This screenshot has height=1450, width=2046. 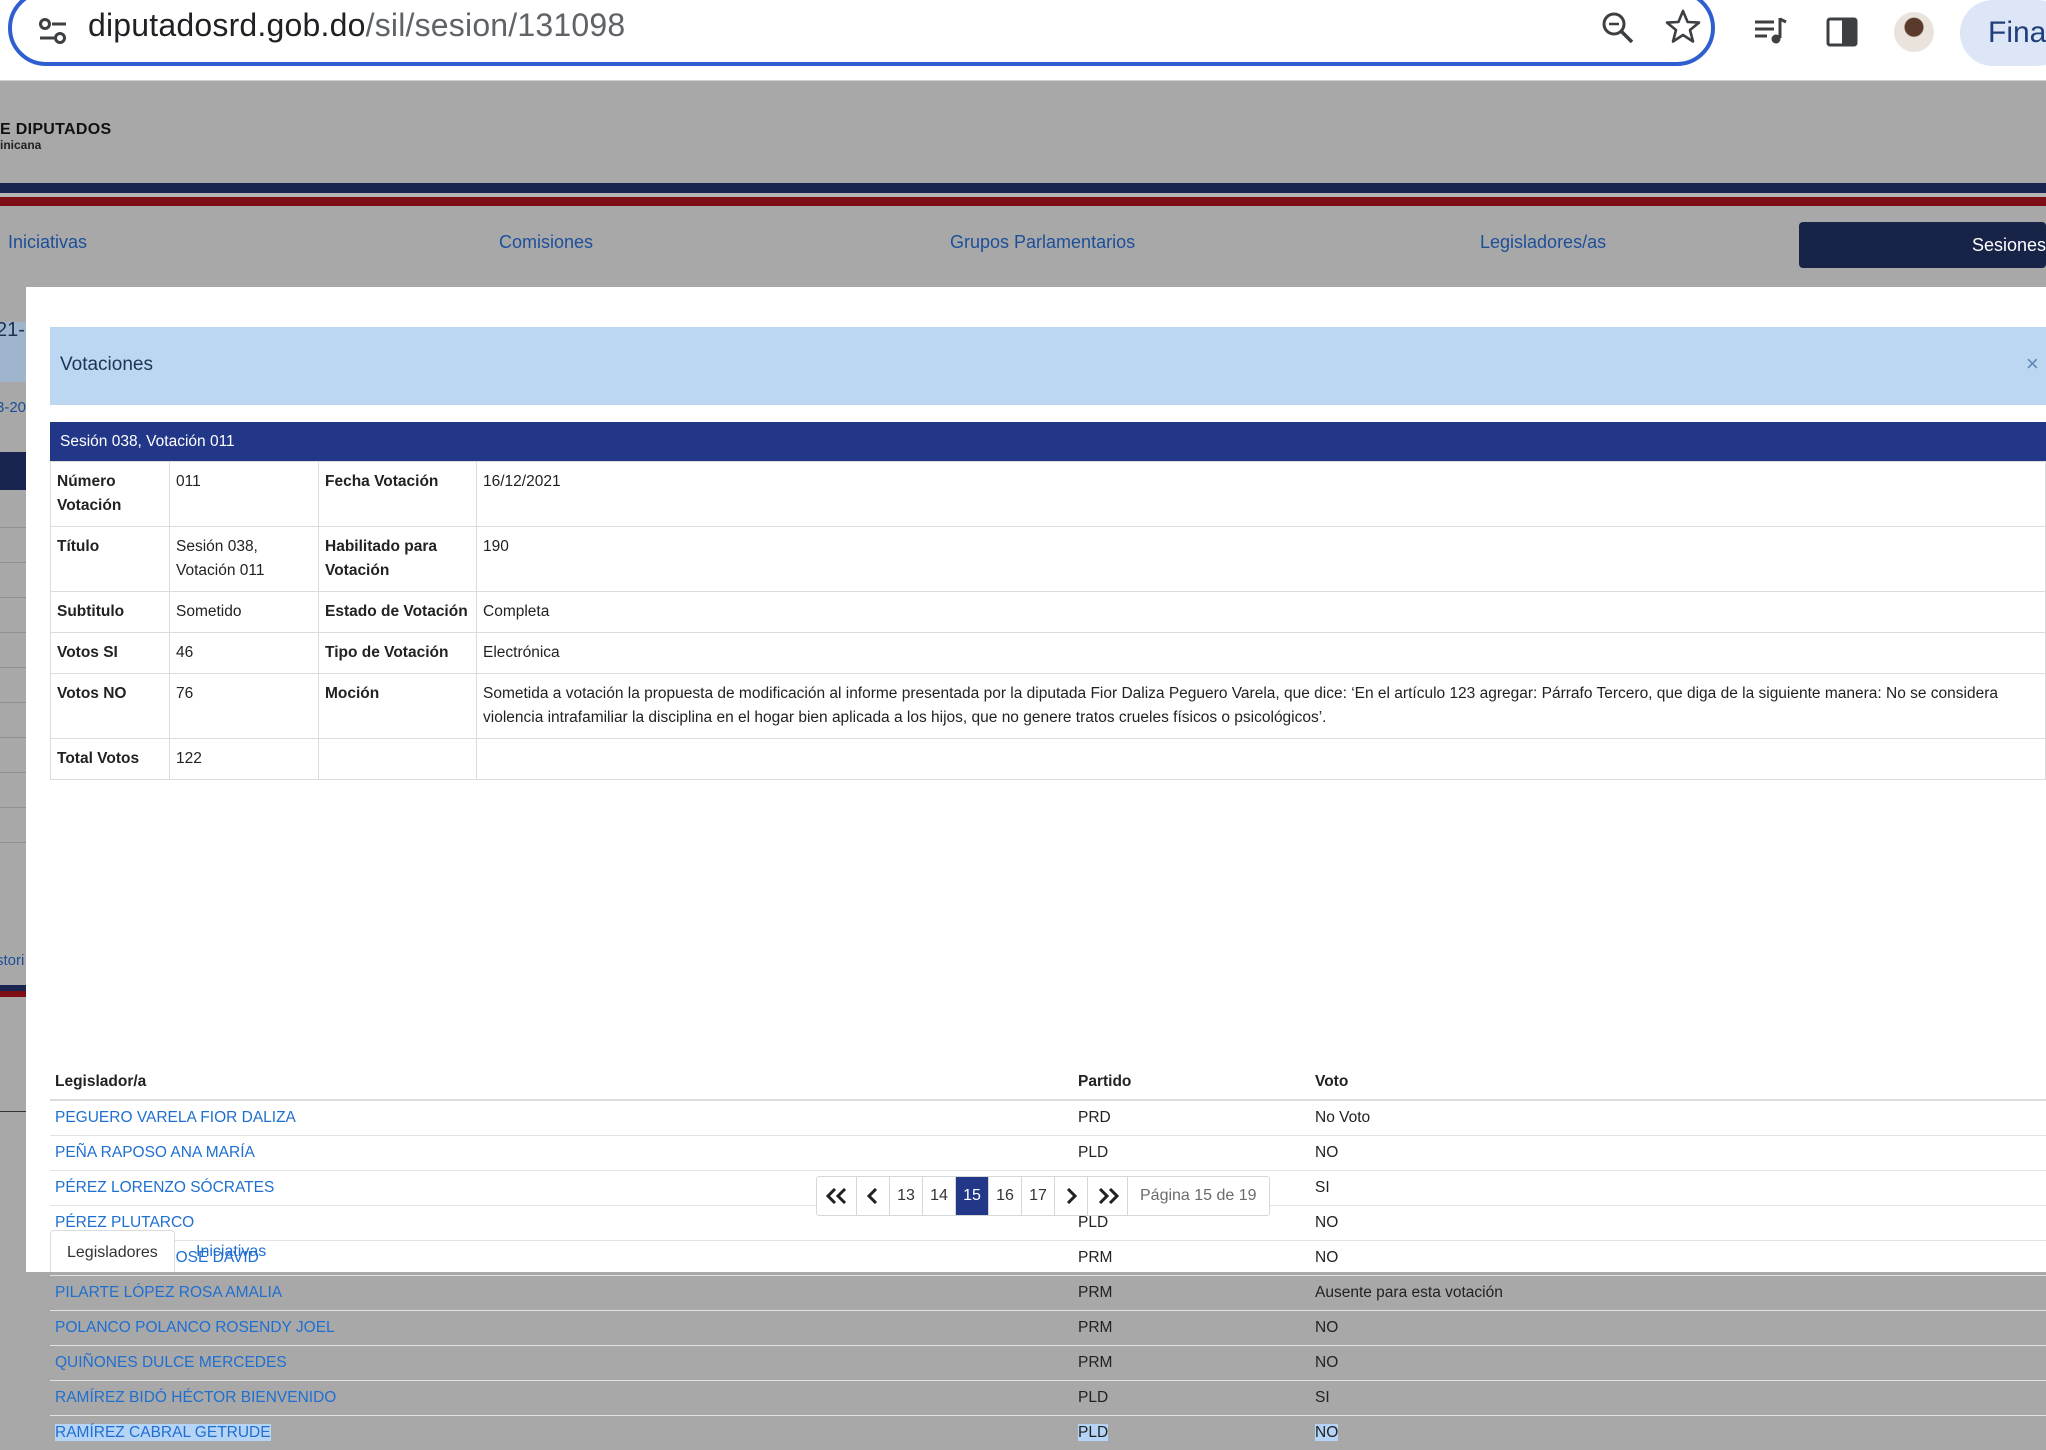 I want to click on legislator-name-link: PILARTE LÓPEZ ROSA AMALIA, so click(x=168, y=1292).